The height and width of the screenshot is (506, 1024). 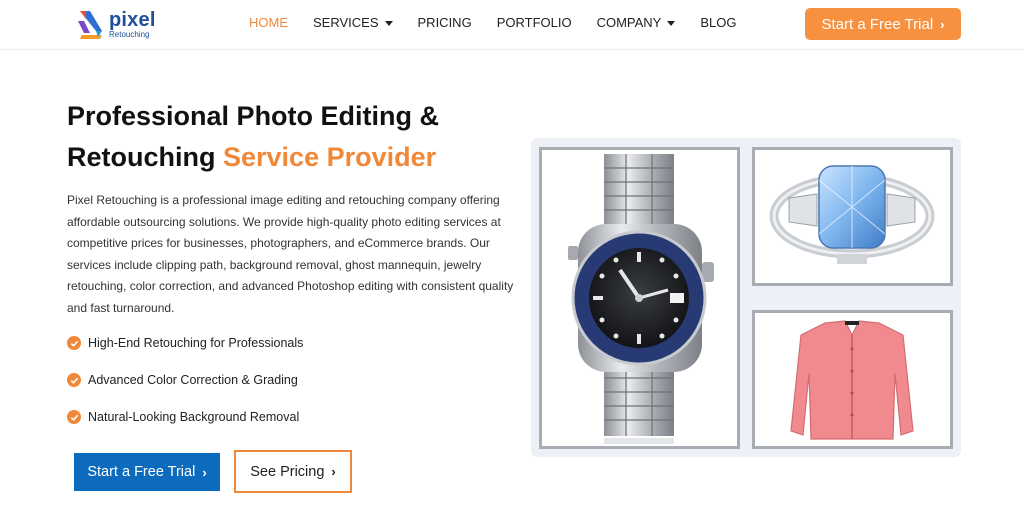 I want to click on hero-free-trial-button: Start a Free Trial ›, so click(x=147, y=472).